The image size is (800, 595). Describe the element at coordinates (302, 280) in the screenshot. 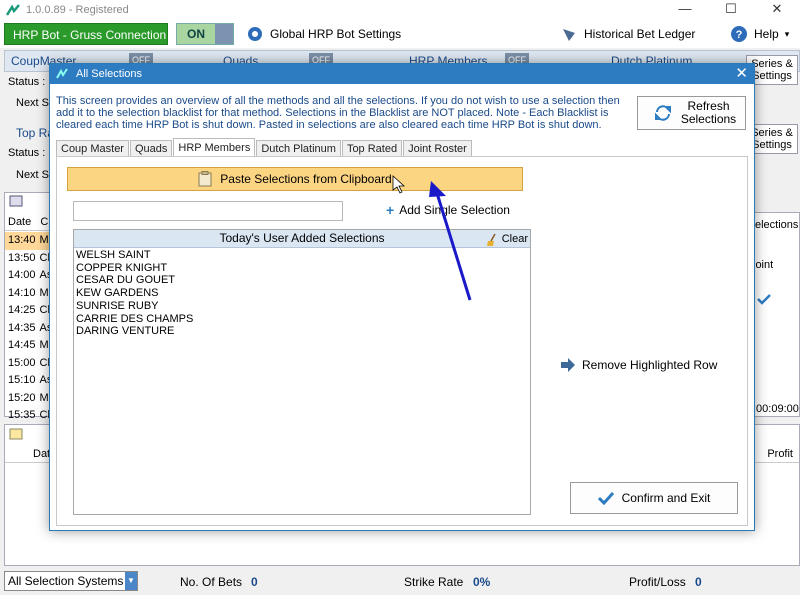

I see `selection-row: CESAR DU GOUET` at that location.